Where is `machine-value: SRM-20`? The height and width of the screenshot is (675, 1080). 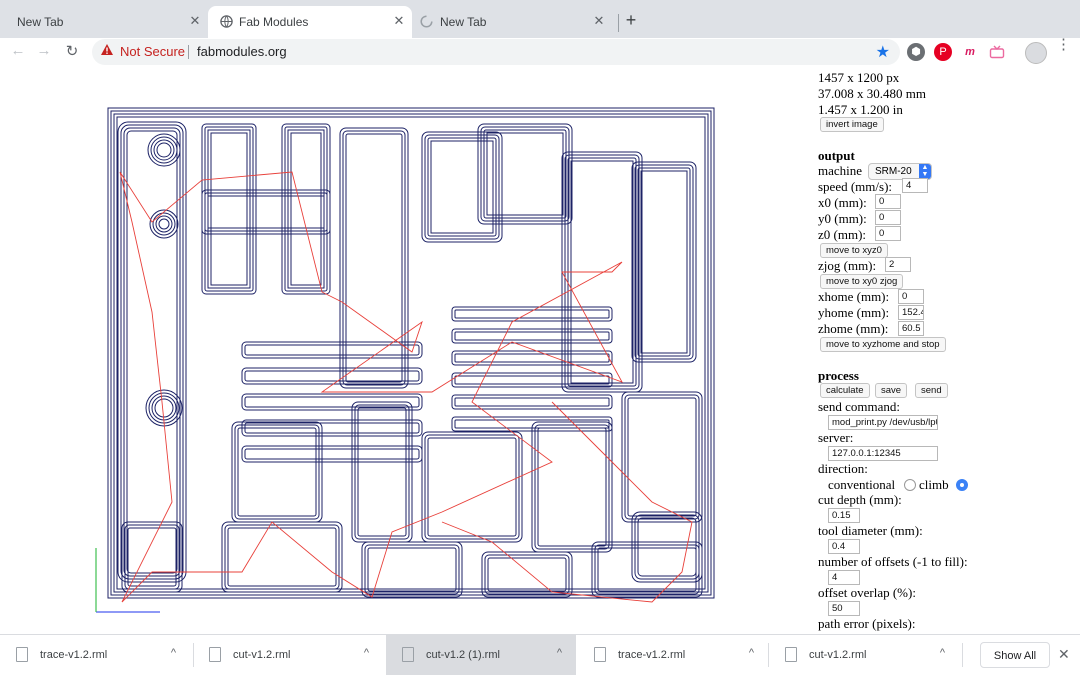 machine-value: SRM-20 is located at coordinates (893, 171).